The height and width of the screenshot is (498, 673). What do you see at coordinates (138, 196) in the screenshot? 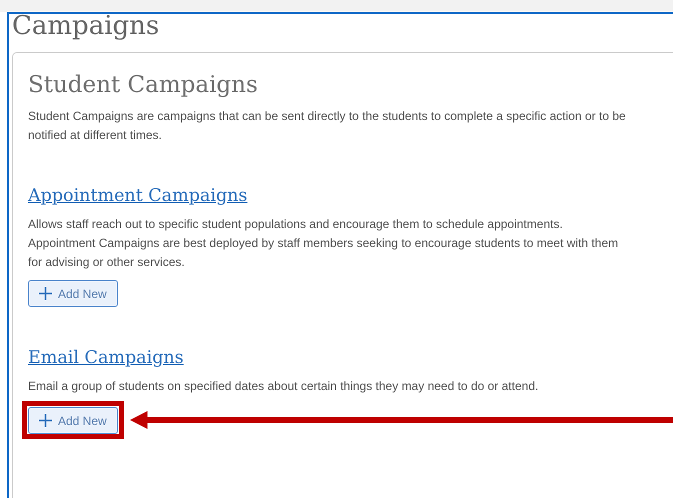
I see `section-link: Appointment Campaigns` at bounding box center [138, 196].